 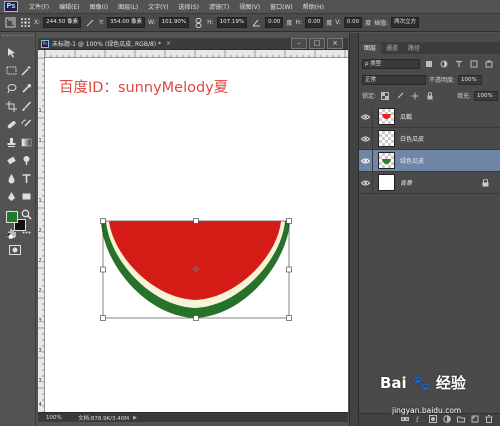 I want to click on history-brush-tool-icon, so click(x=26, y=124).